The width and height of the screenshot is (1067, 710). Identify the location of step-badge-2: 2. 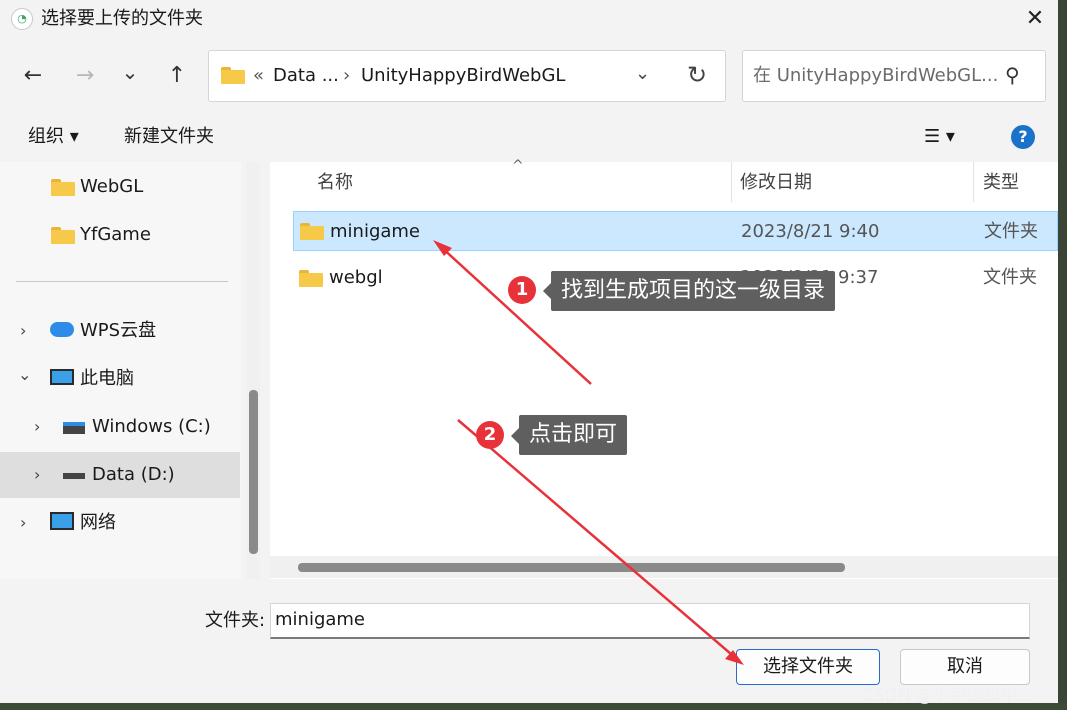
(490, 435).